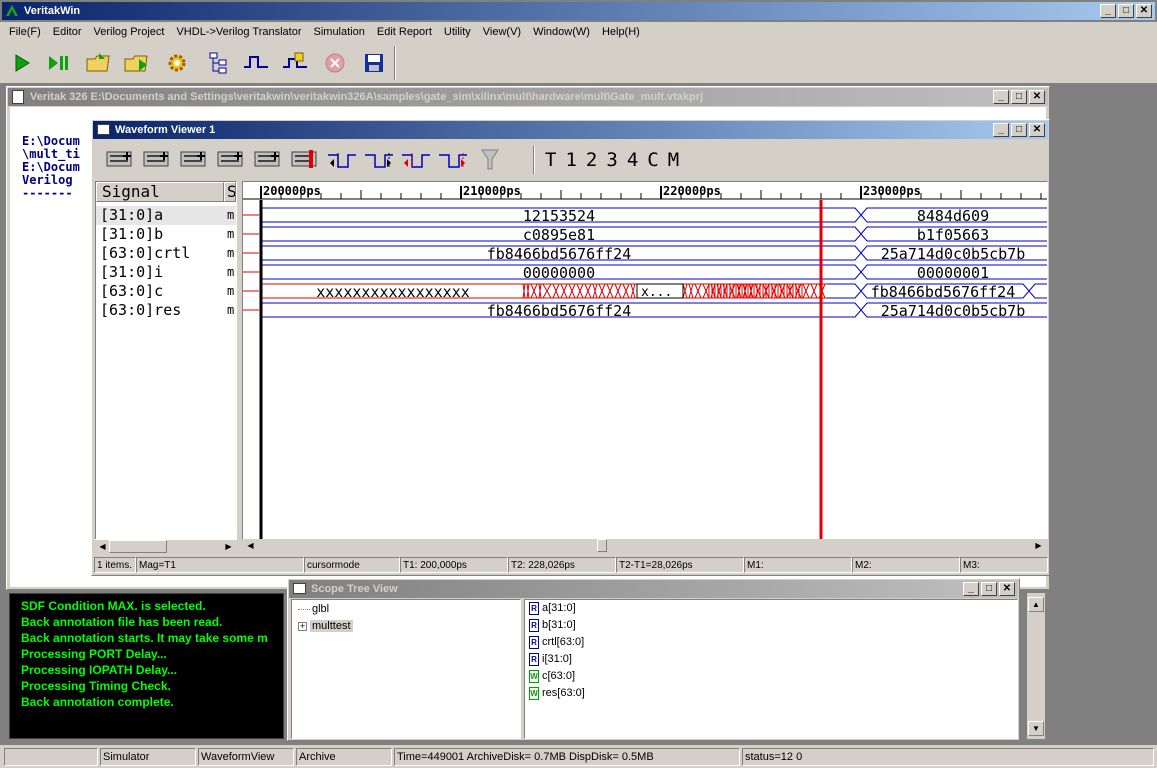  I want to click on waveform-icon, so click(256, 63).